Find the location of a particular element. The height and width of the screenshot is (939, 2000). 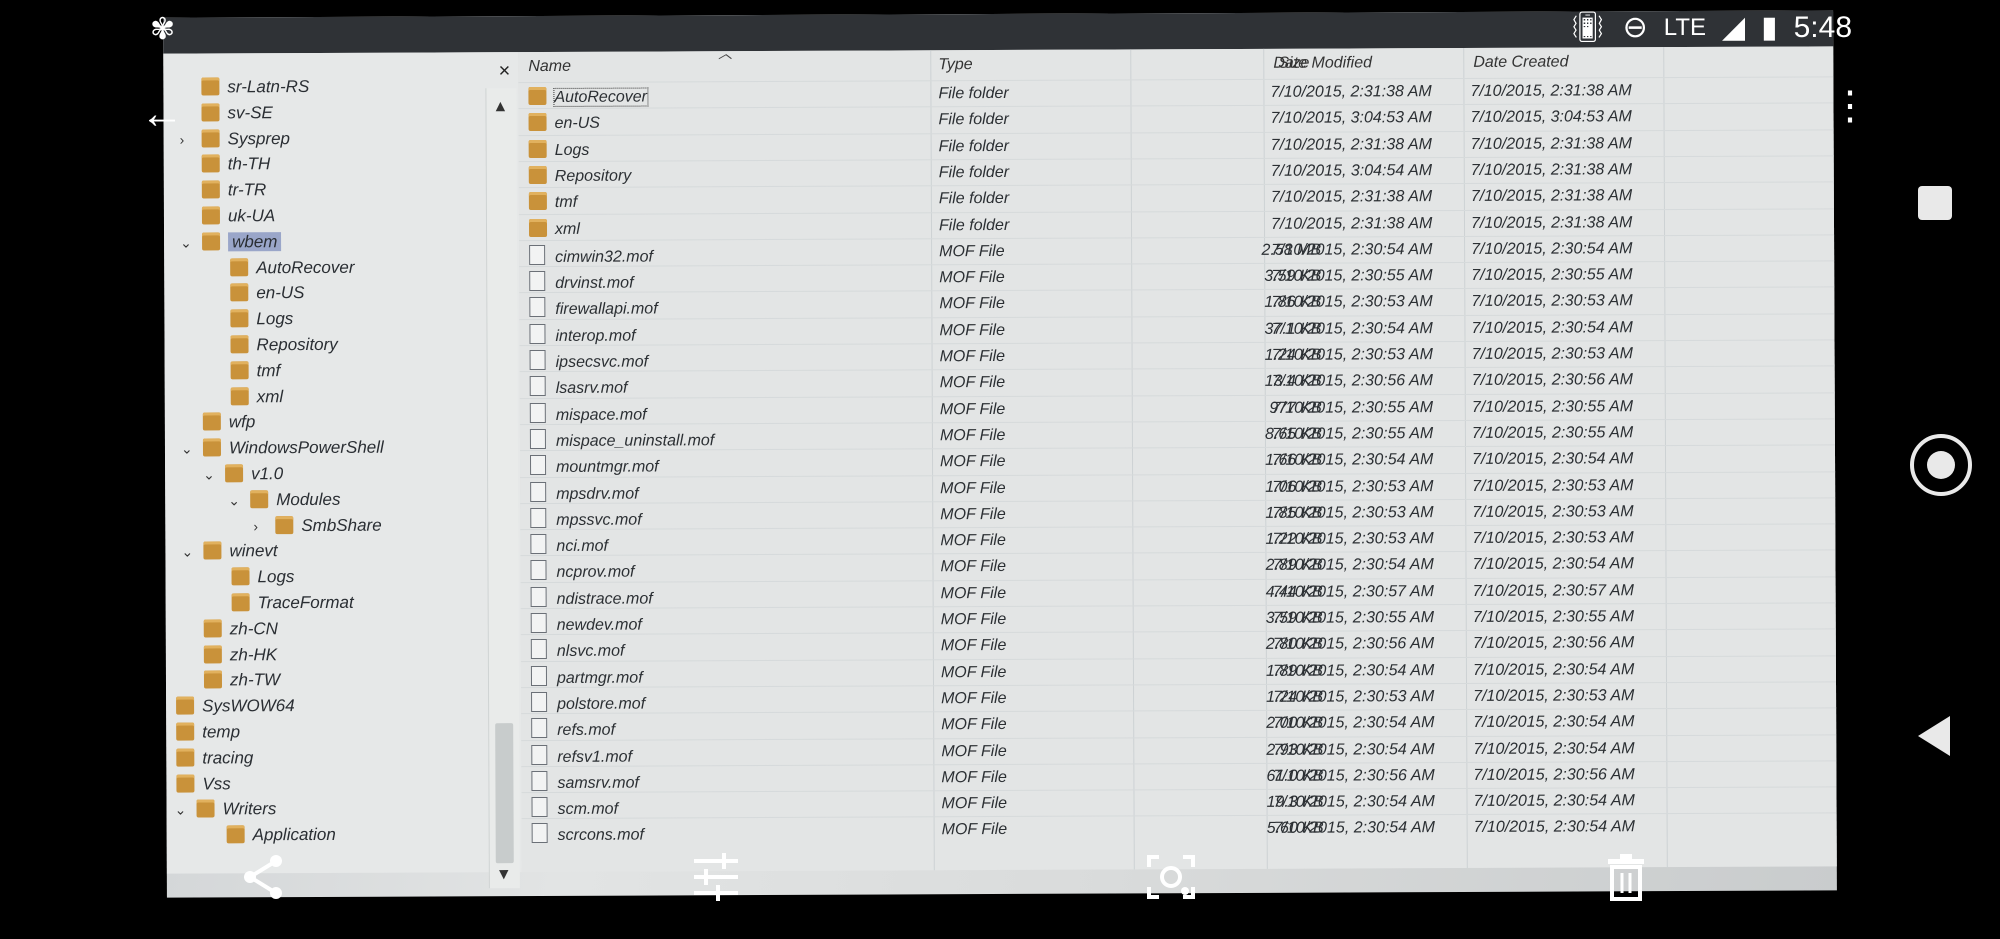

tree-node-label: zh-HK is located at coordinates (253, 654).